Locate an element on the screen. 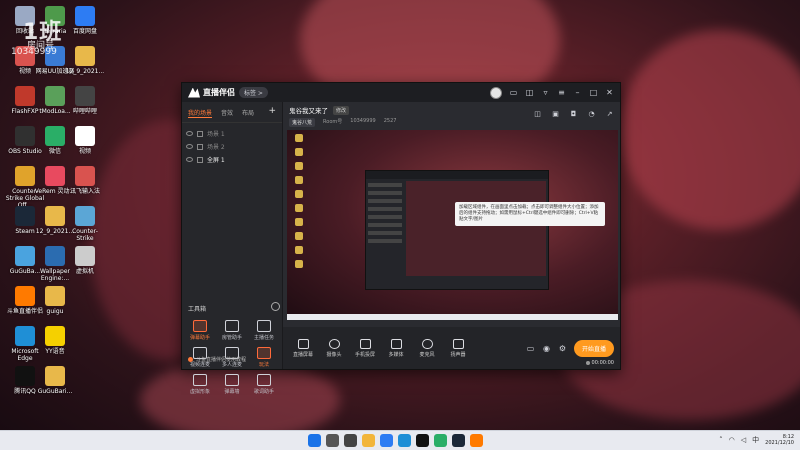 The image size is (800, 450). display-icon is located at coordinates (200, 159).